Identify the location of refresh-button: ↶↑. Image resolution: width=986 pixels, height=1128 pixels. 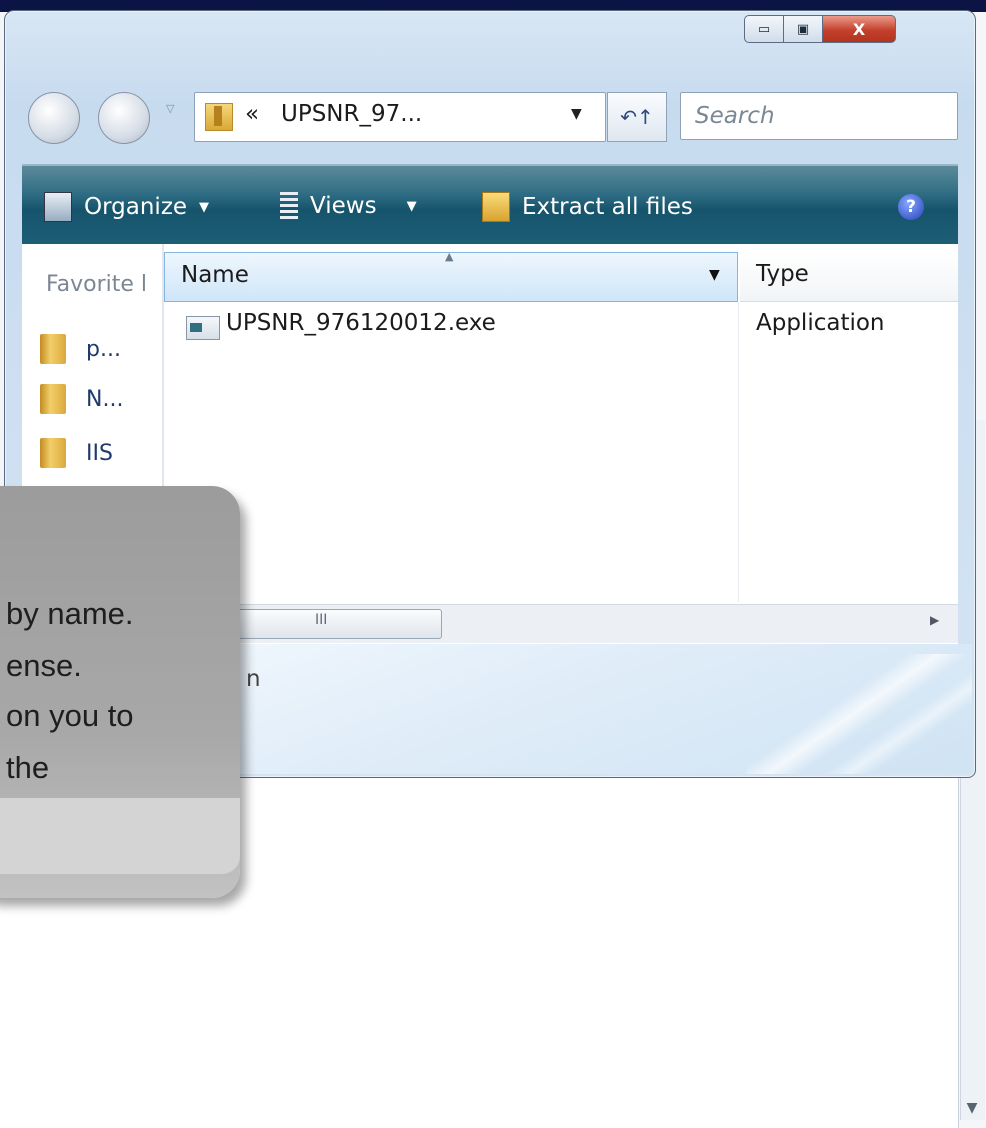
(637, 117).